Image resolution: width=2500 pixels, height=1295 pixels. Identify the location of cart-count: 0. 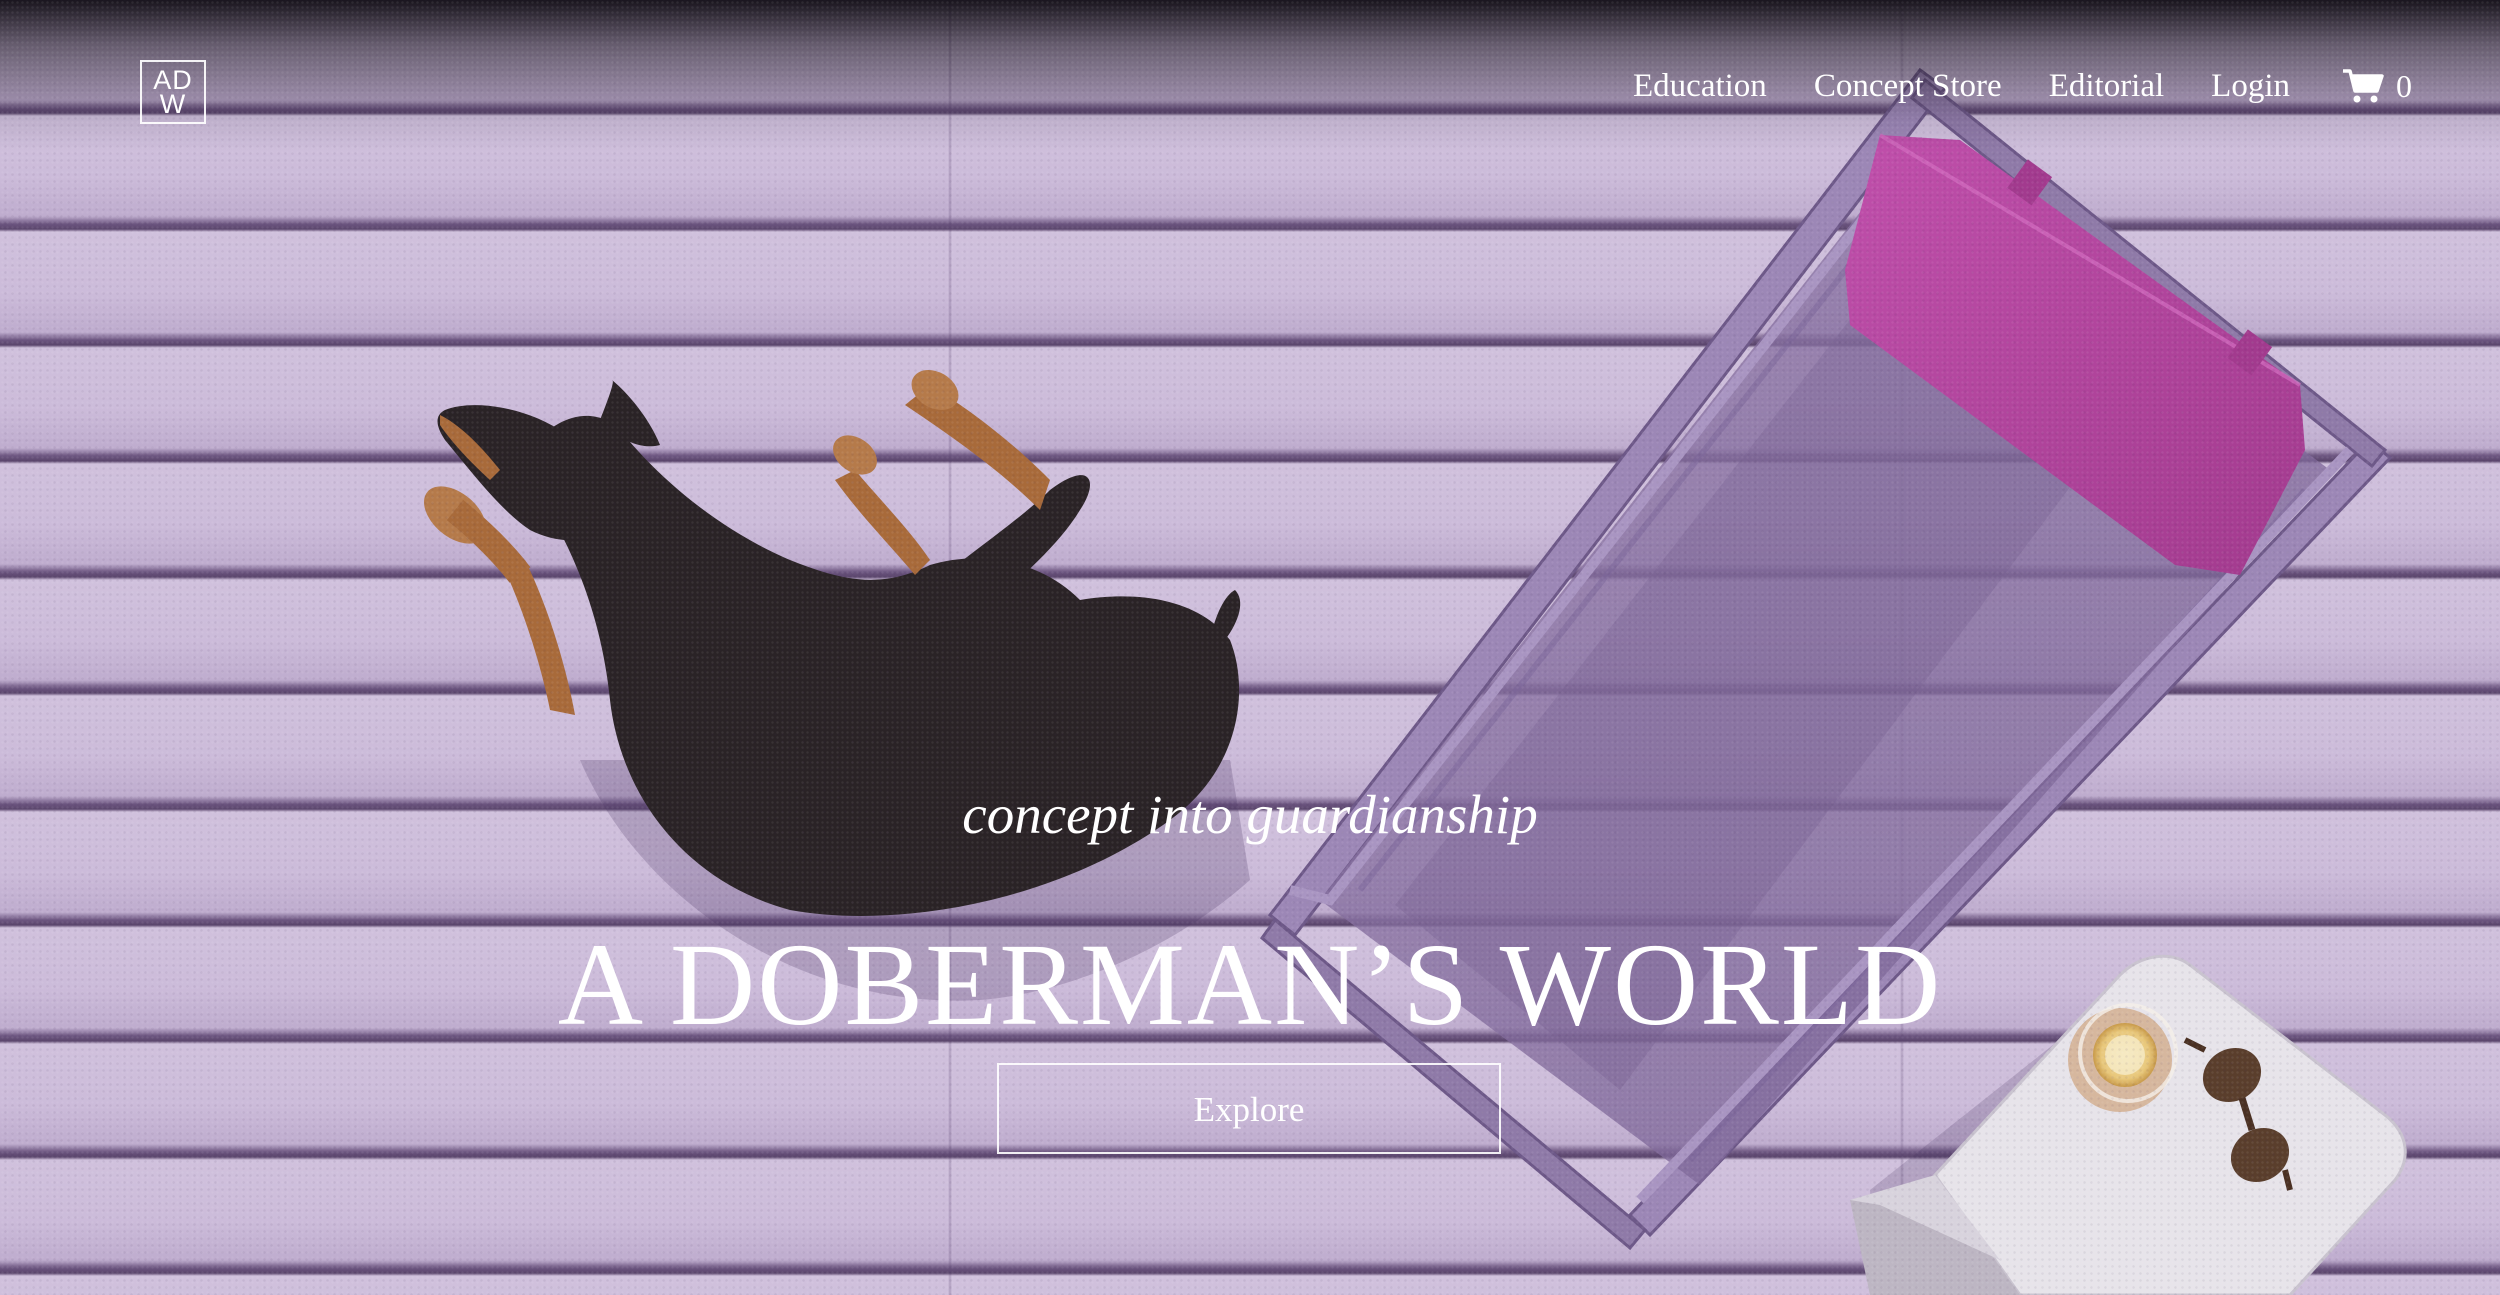
(2404, 86).